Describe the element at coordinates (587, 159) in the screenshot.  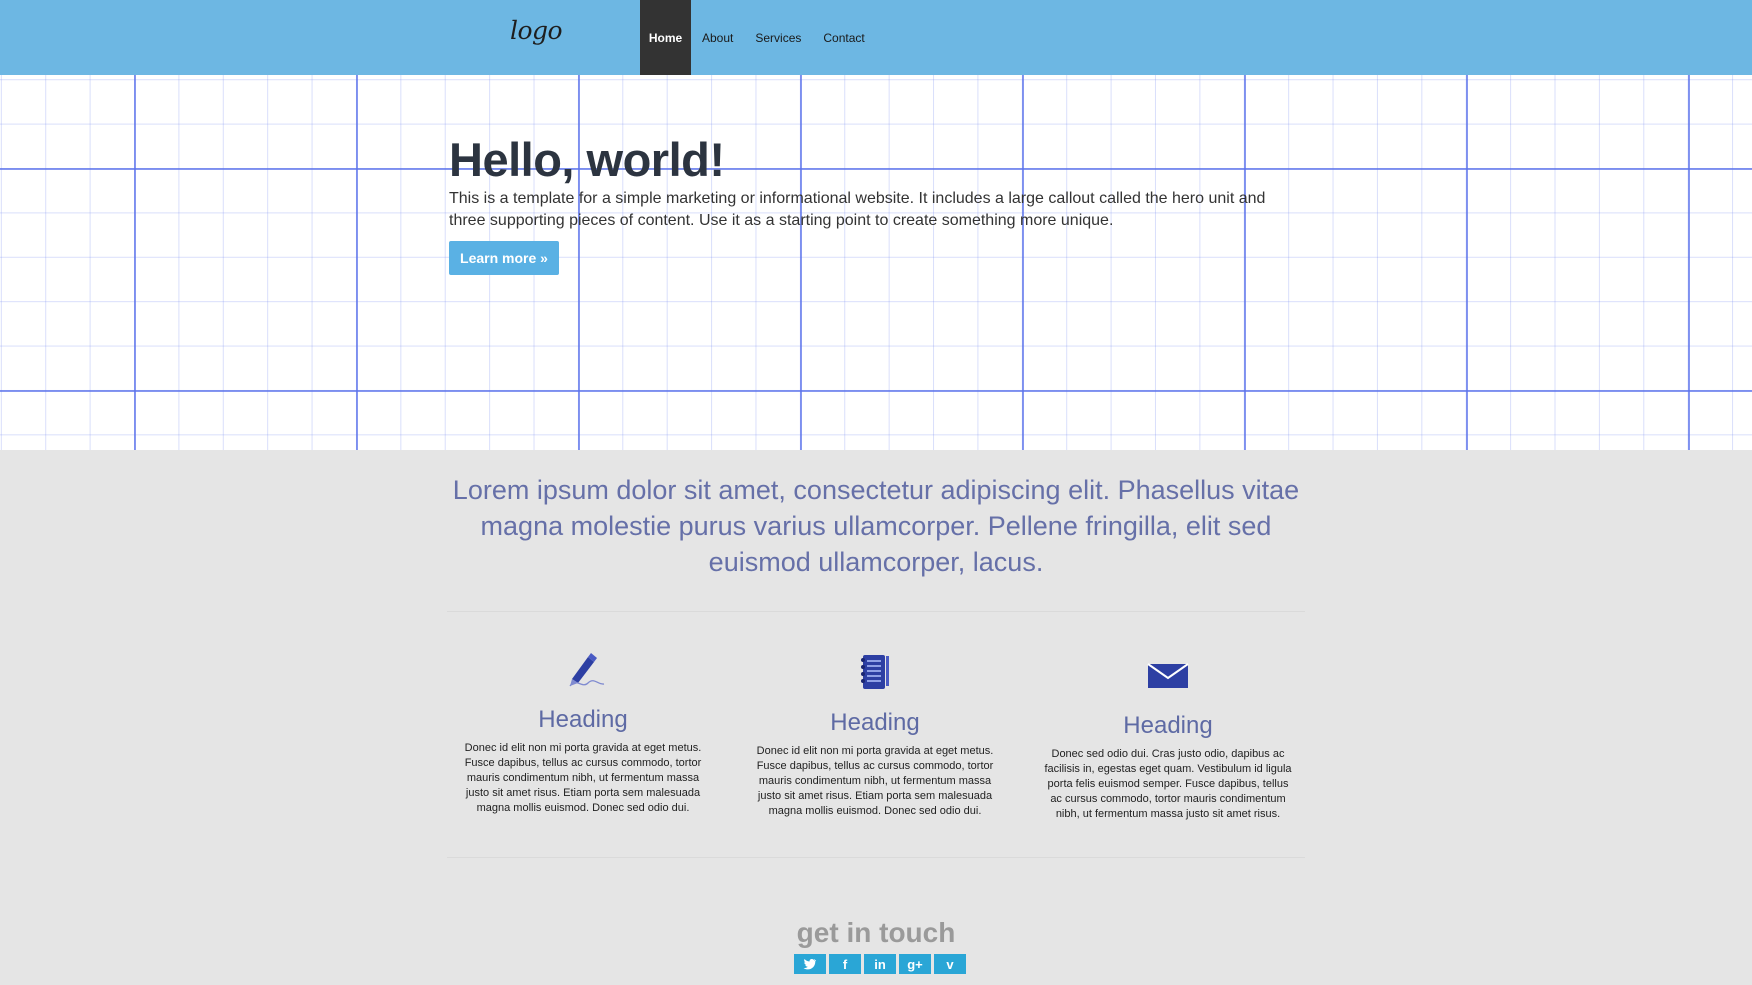
I see `hero-title: Hello, world!` at that location.